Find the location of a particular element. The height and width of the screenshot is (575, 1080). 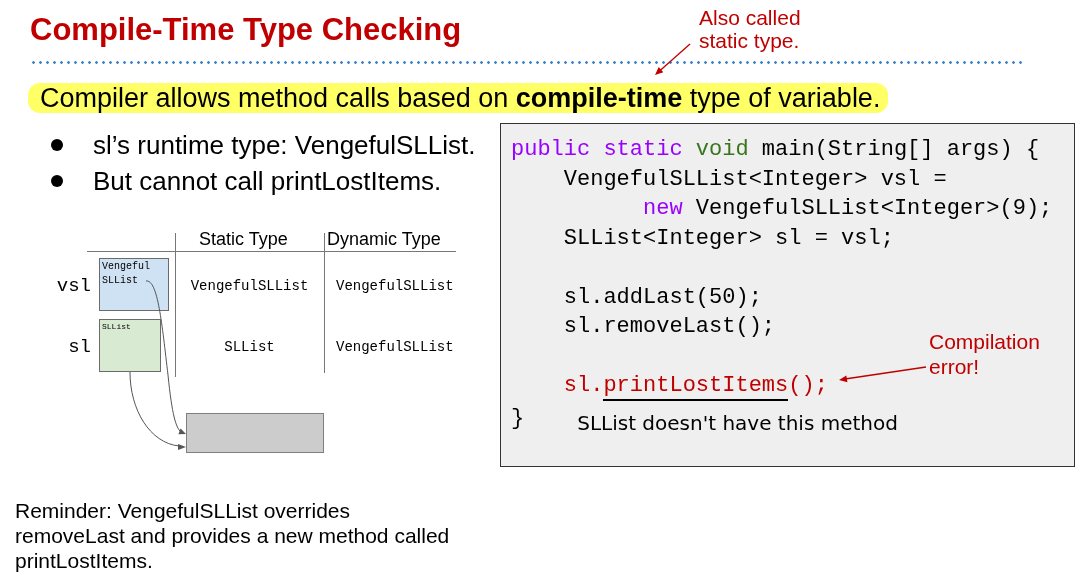

table-header: Dynamic Type is located at coordinates (384, 239).